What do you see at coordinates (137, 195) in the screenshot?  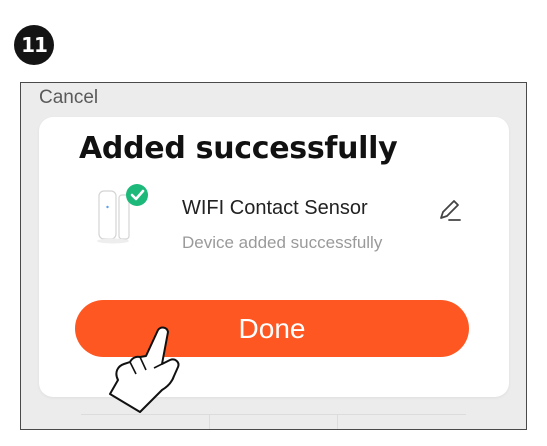 I see `check-badge-icon` at bounding box center [137, 195].